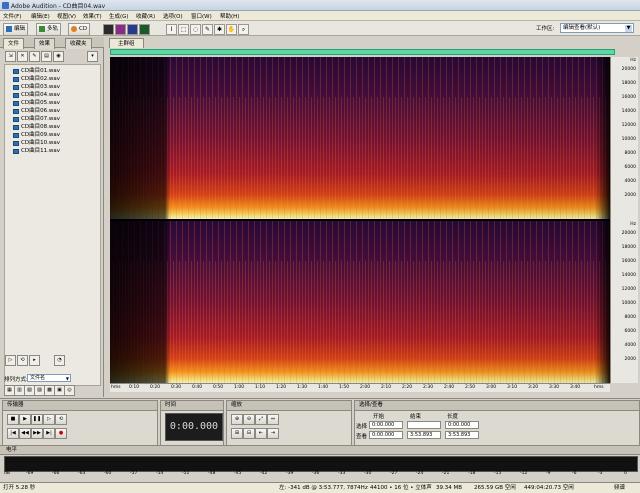 The width and height of the screenshot is (640, 493). What do you see at coordinates (92, 16) in the screenshot?
I see `menu-effects: 效果(T)` at bounding box center [92, 16].